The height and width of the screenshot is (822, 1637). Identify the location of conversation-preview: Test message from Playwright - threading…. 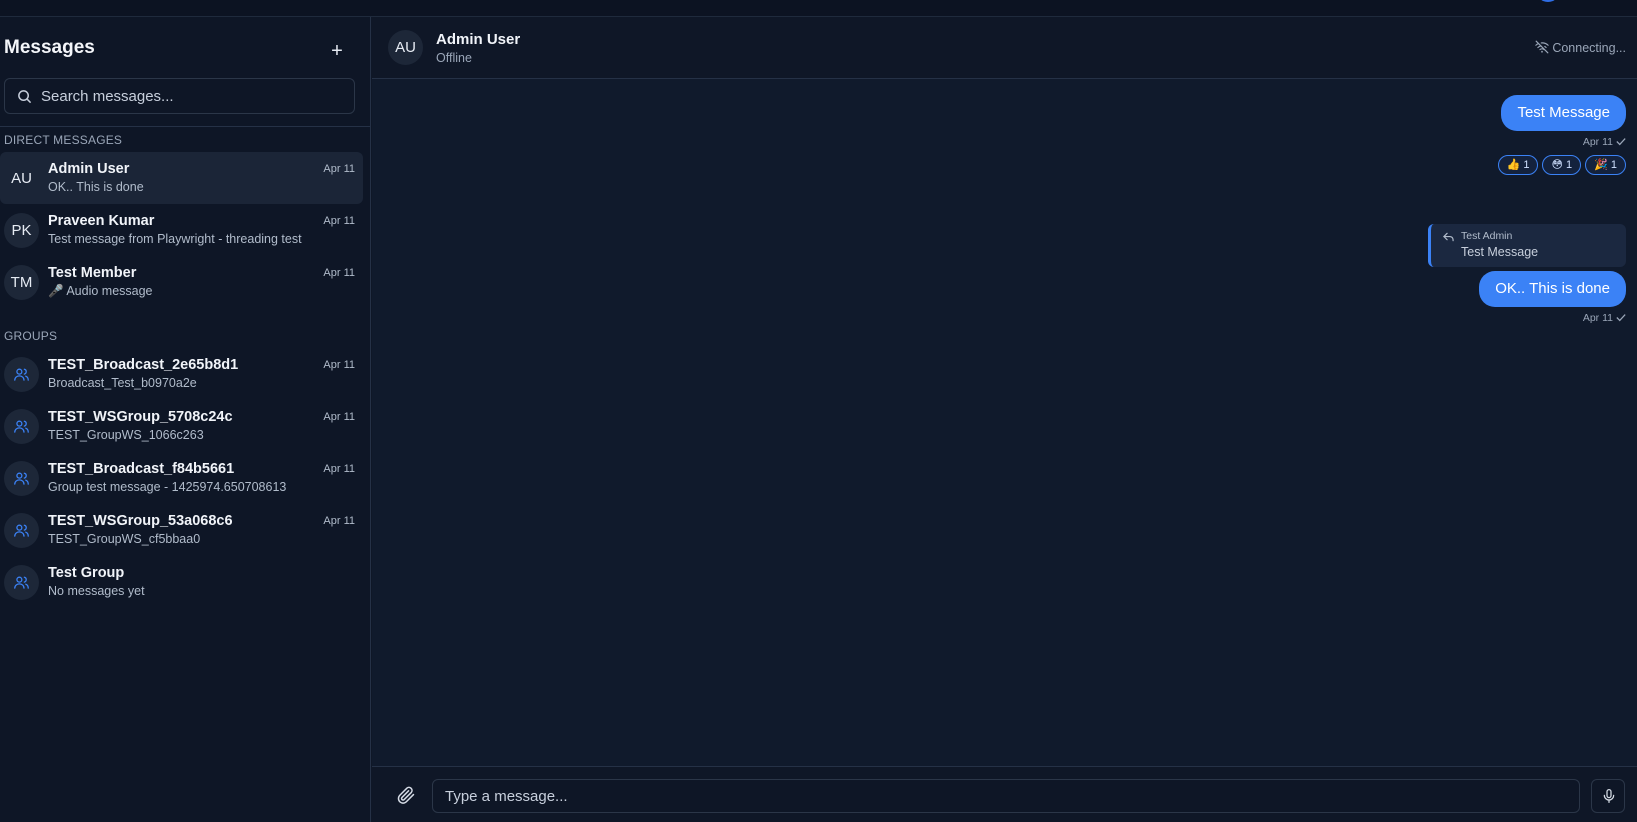
(175, 239).